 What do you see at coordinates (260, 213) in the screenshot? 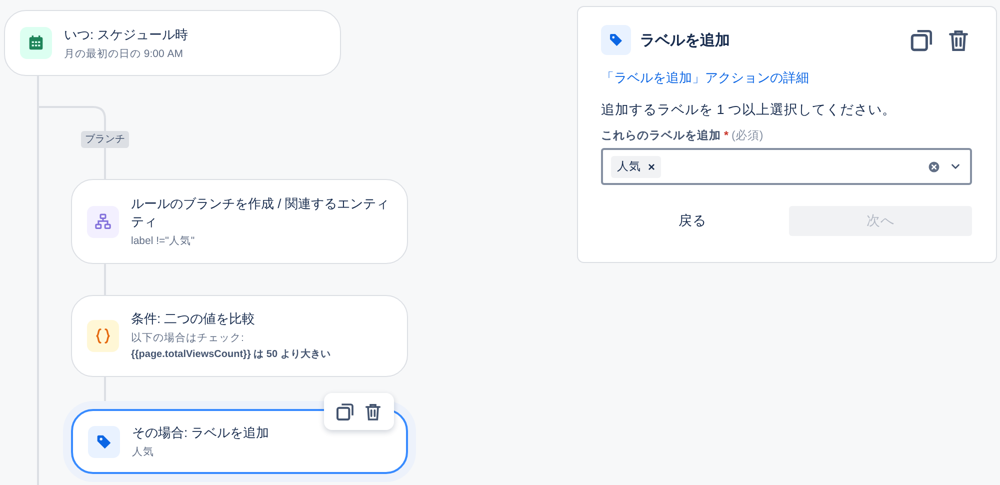
I see `node-title: ルールのブランチを作成 / 関連するエンティティ` at bounding box center [260, 213].